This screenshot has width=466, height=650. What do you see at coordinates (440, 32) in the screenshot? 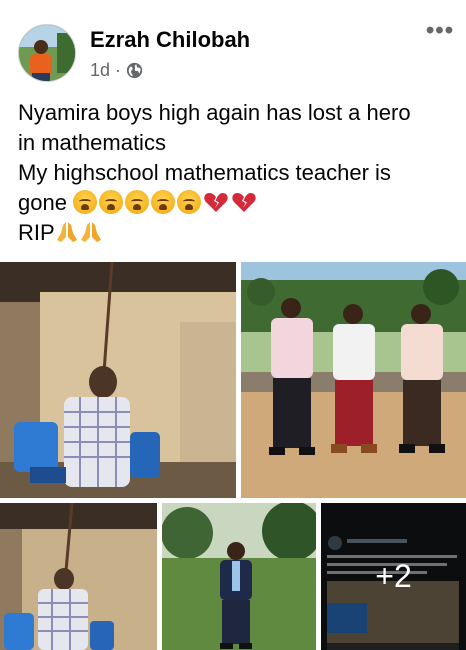
I see `more-options-icon: •••` at bounding box center [440, 32].